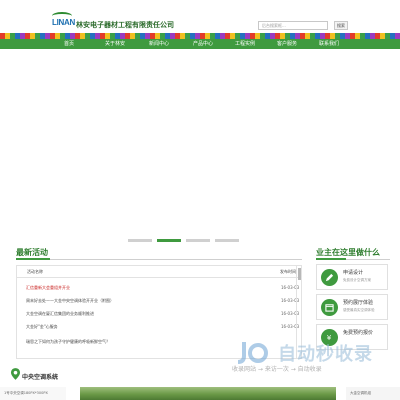 This screenshot has height=400, width=400. What do you see at coordinates (159, 288) in the screenshot?
I see `news-row: 汇信重新大会重组并开业 16-03-03` at bounding box center [159, 288].